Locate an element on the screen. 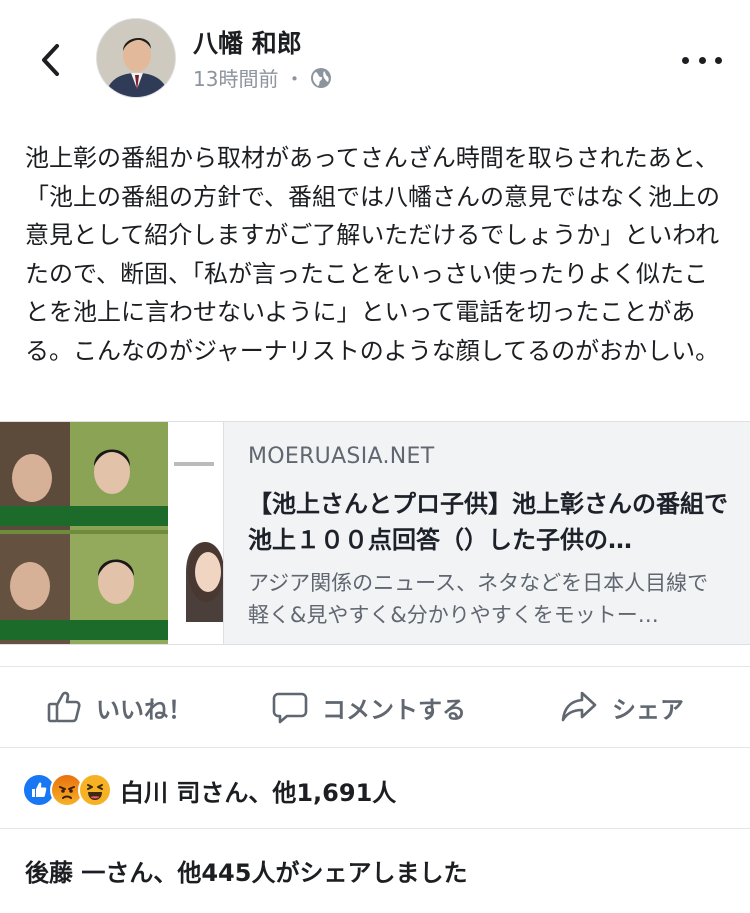 This screenshot has height=913, width=750. avatar is located at coordinates (136, 58).